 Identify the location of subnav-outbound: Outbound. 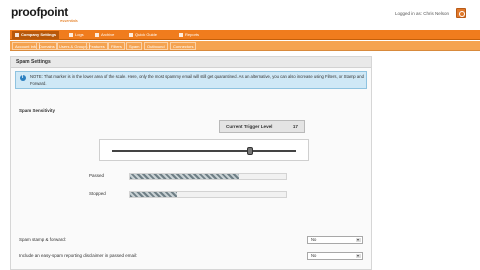
(156, 46).